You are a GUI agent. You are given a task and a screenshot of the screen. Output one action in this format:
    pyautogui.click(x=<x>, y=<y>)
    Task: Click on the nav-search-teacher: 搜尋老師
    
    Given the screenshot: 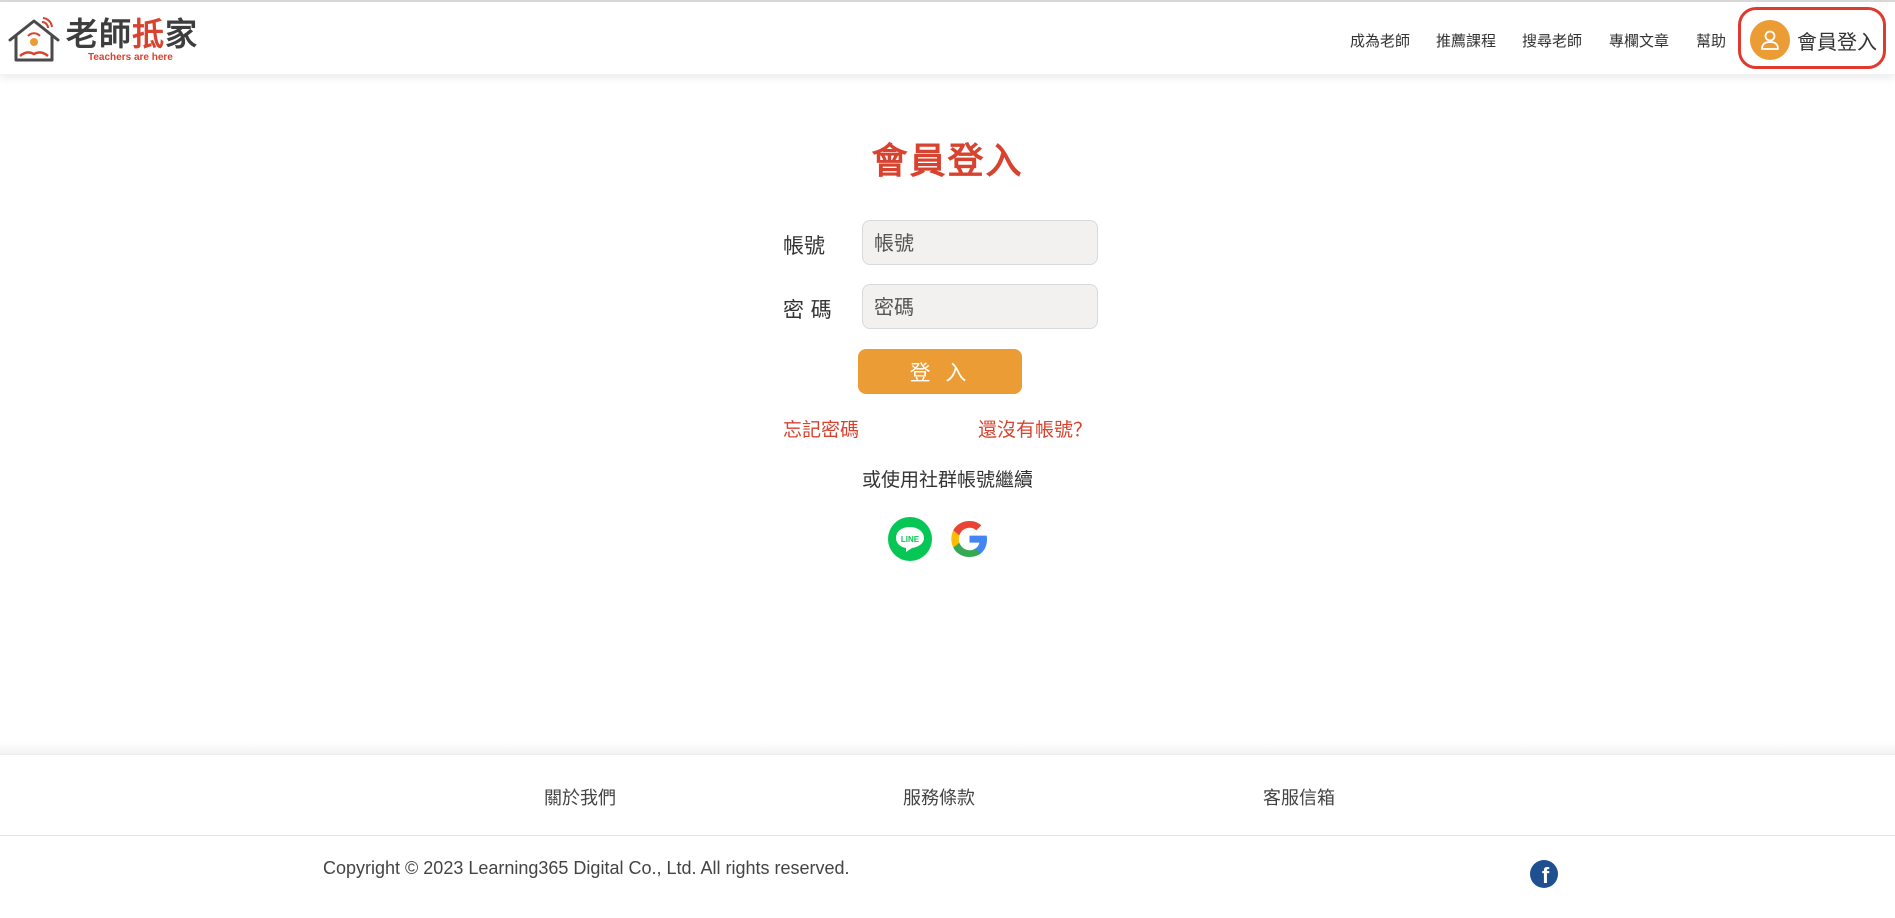 What is the action you would take?
    pyautogui.click(x=1552, y=40)
    